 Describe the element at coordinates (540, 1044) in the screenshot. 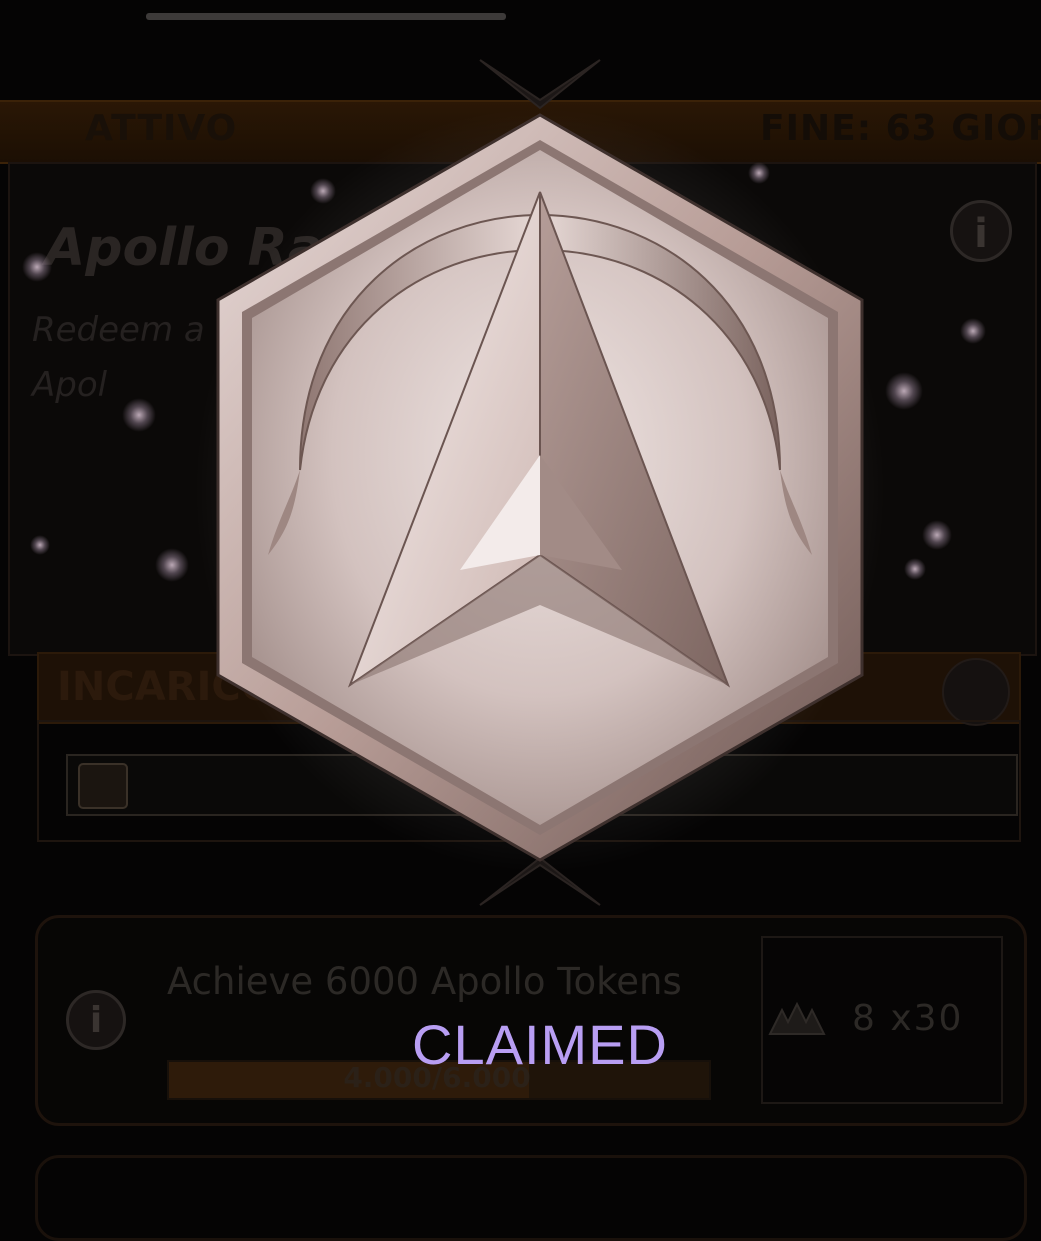

I see `claimed-label: CLAIMED` at that location.